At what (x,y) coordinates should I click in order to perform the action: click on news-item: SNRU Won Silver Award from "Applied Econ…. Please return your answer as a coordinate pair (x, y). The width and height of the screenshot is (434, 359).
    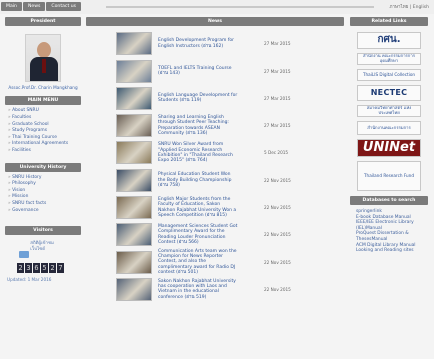
    Looking at the image, I should click on (215, 153).